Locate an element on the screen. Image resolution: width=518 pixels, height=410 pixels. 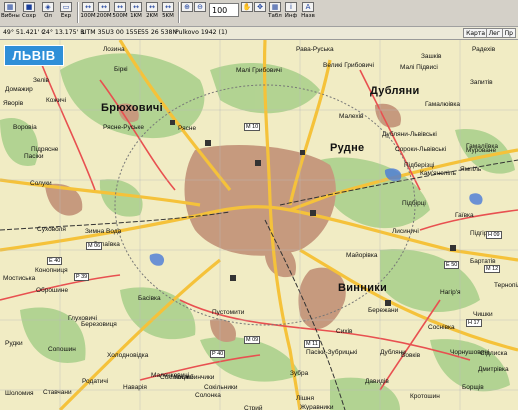
hand-icon: ✋ is located at coordinates (247, 7).